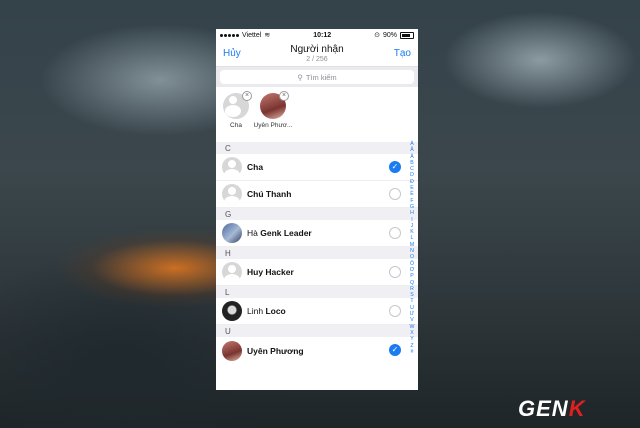  What do you see at coordinates (279, 233) in the screenshot?
I see `contact-name: Hà Genk Leader` at bounding box center [279, 233].